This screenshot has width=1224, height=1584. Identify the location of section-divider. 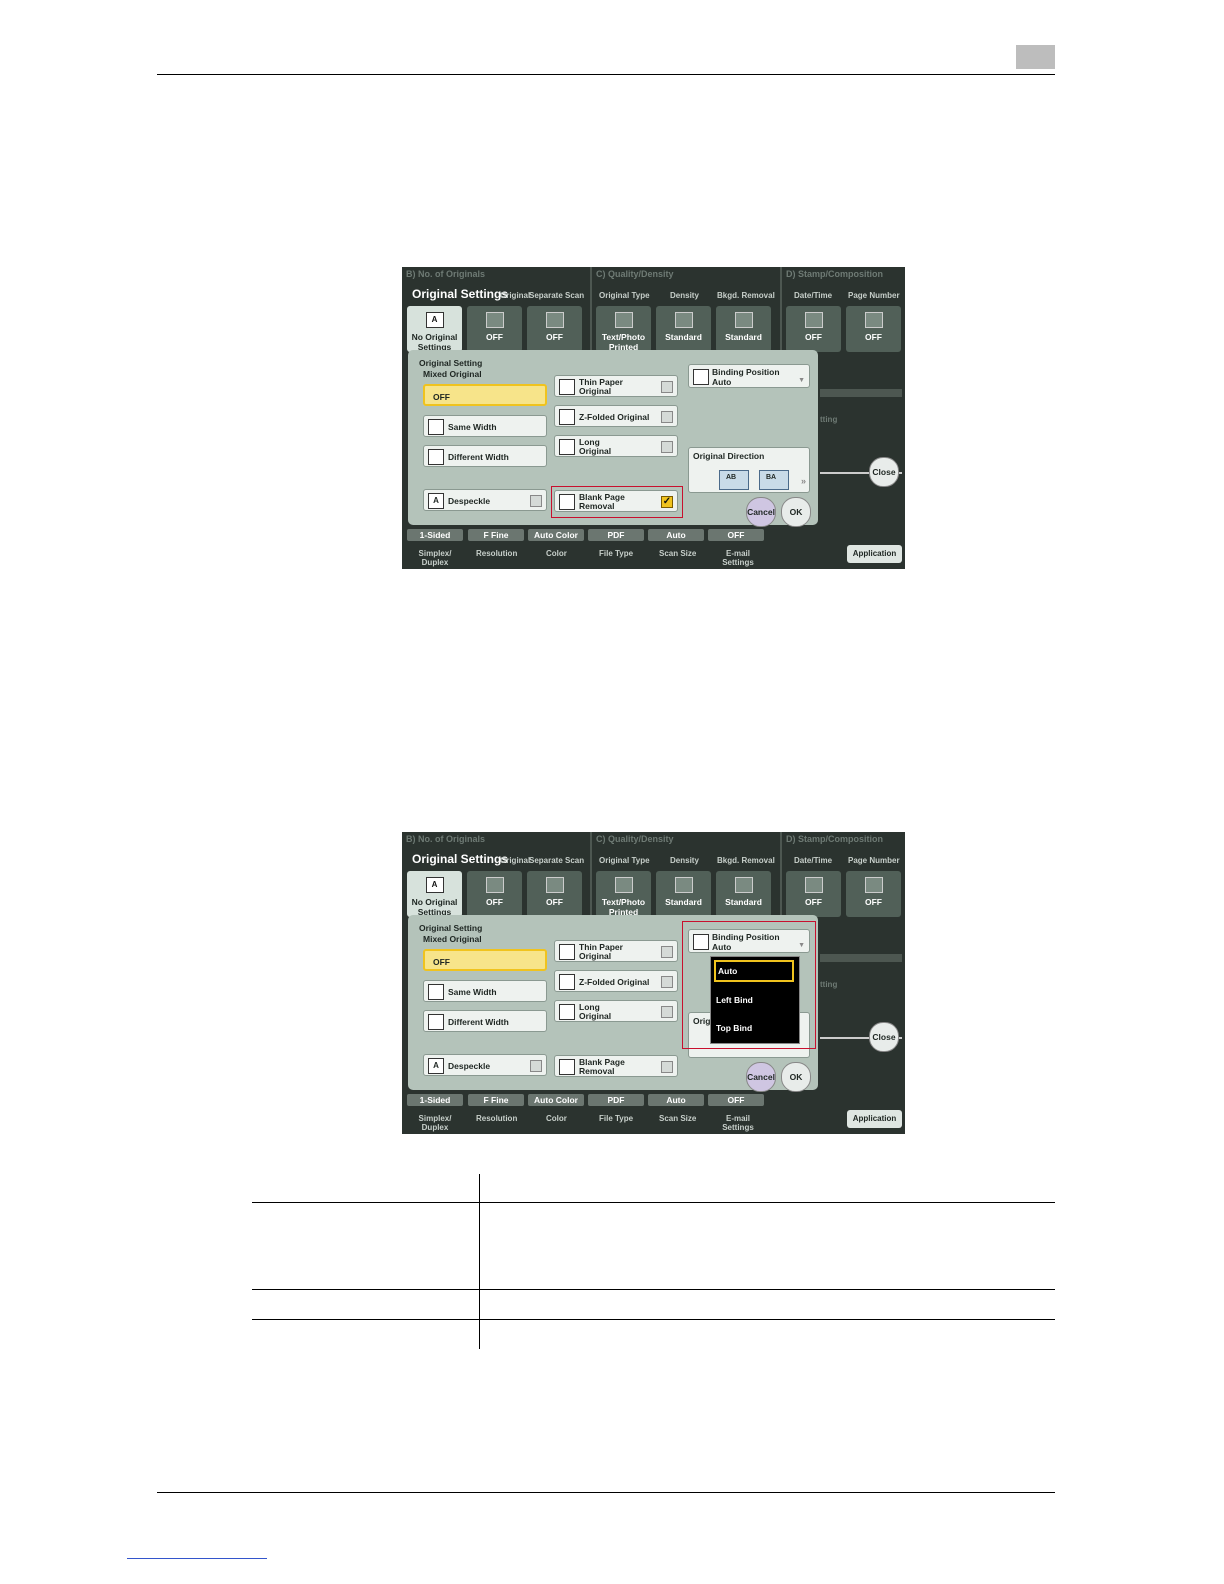
(591, 876).